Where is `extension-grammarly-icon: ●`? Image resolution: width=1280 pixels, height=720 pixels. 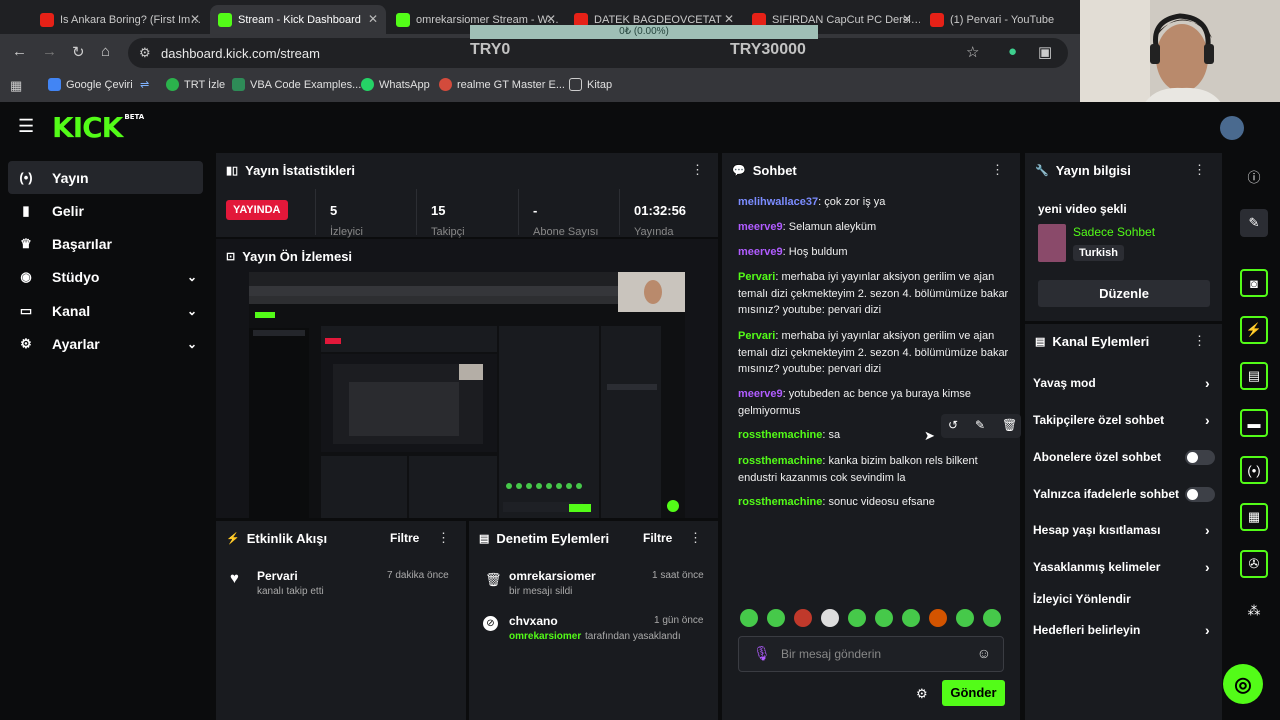
extension-grammarly-icon: ● is located at coordinates (1012, 51).